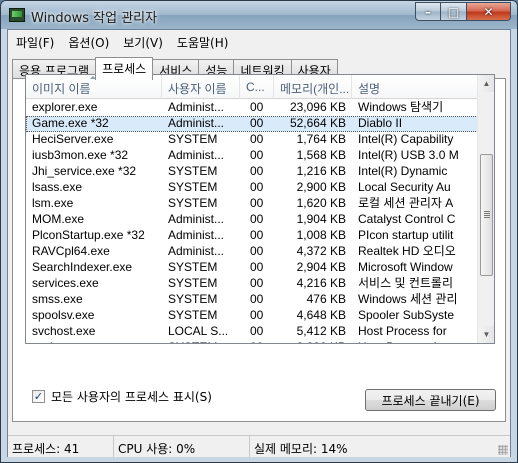 The height and width of the screenshot is (463, 518). I want to click on process-name-cell: Game.exe *32, so click(70, 123).